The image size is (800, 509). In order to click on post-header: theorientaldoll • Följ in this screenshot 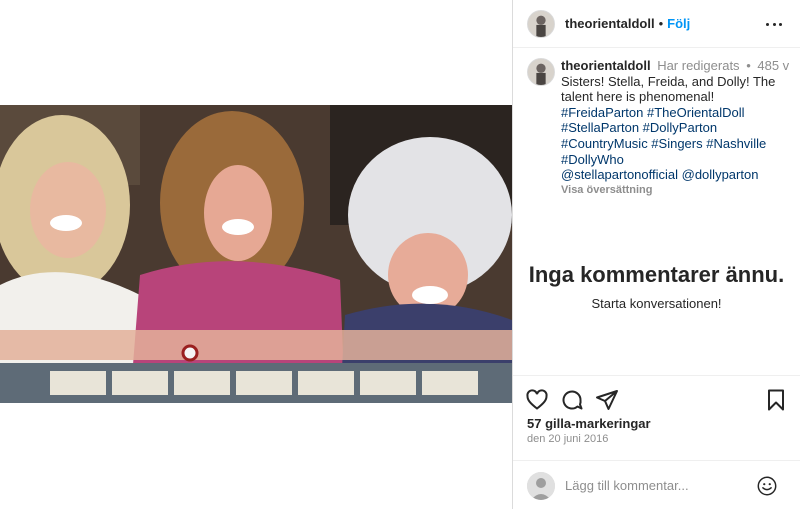, I will do `click(656, 24)`.